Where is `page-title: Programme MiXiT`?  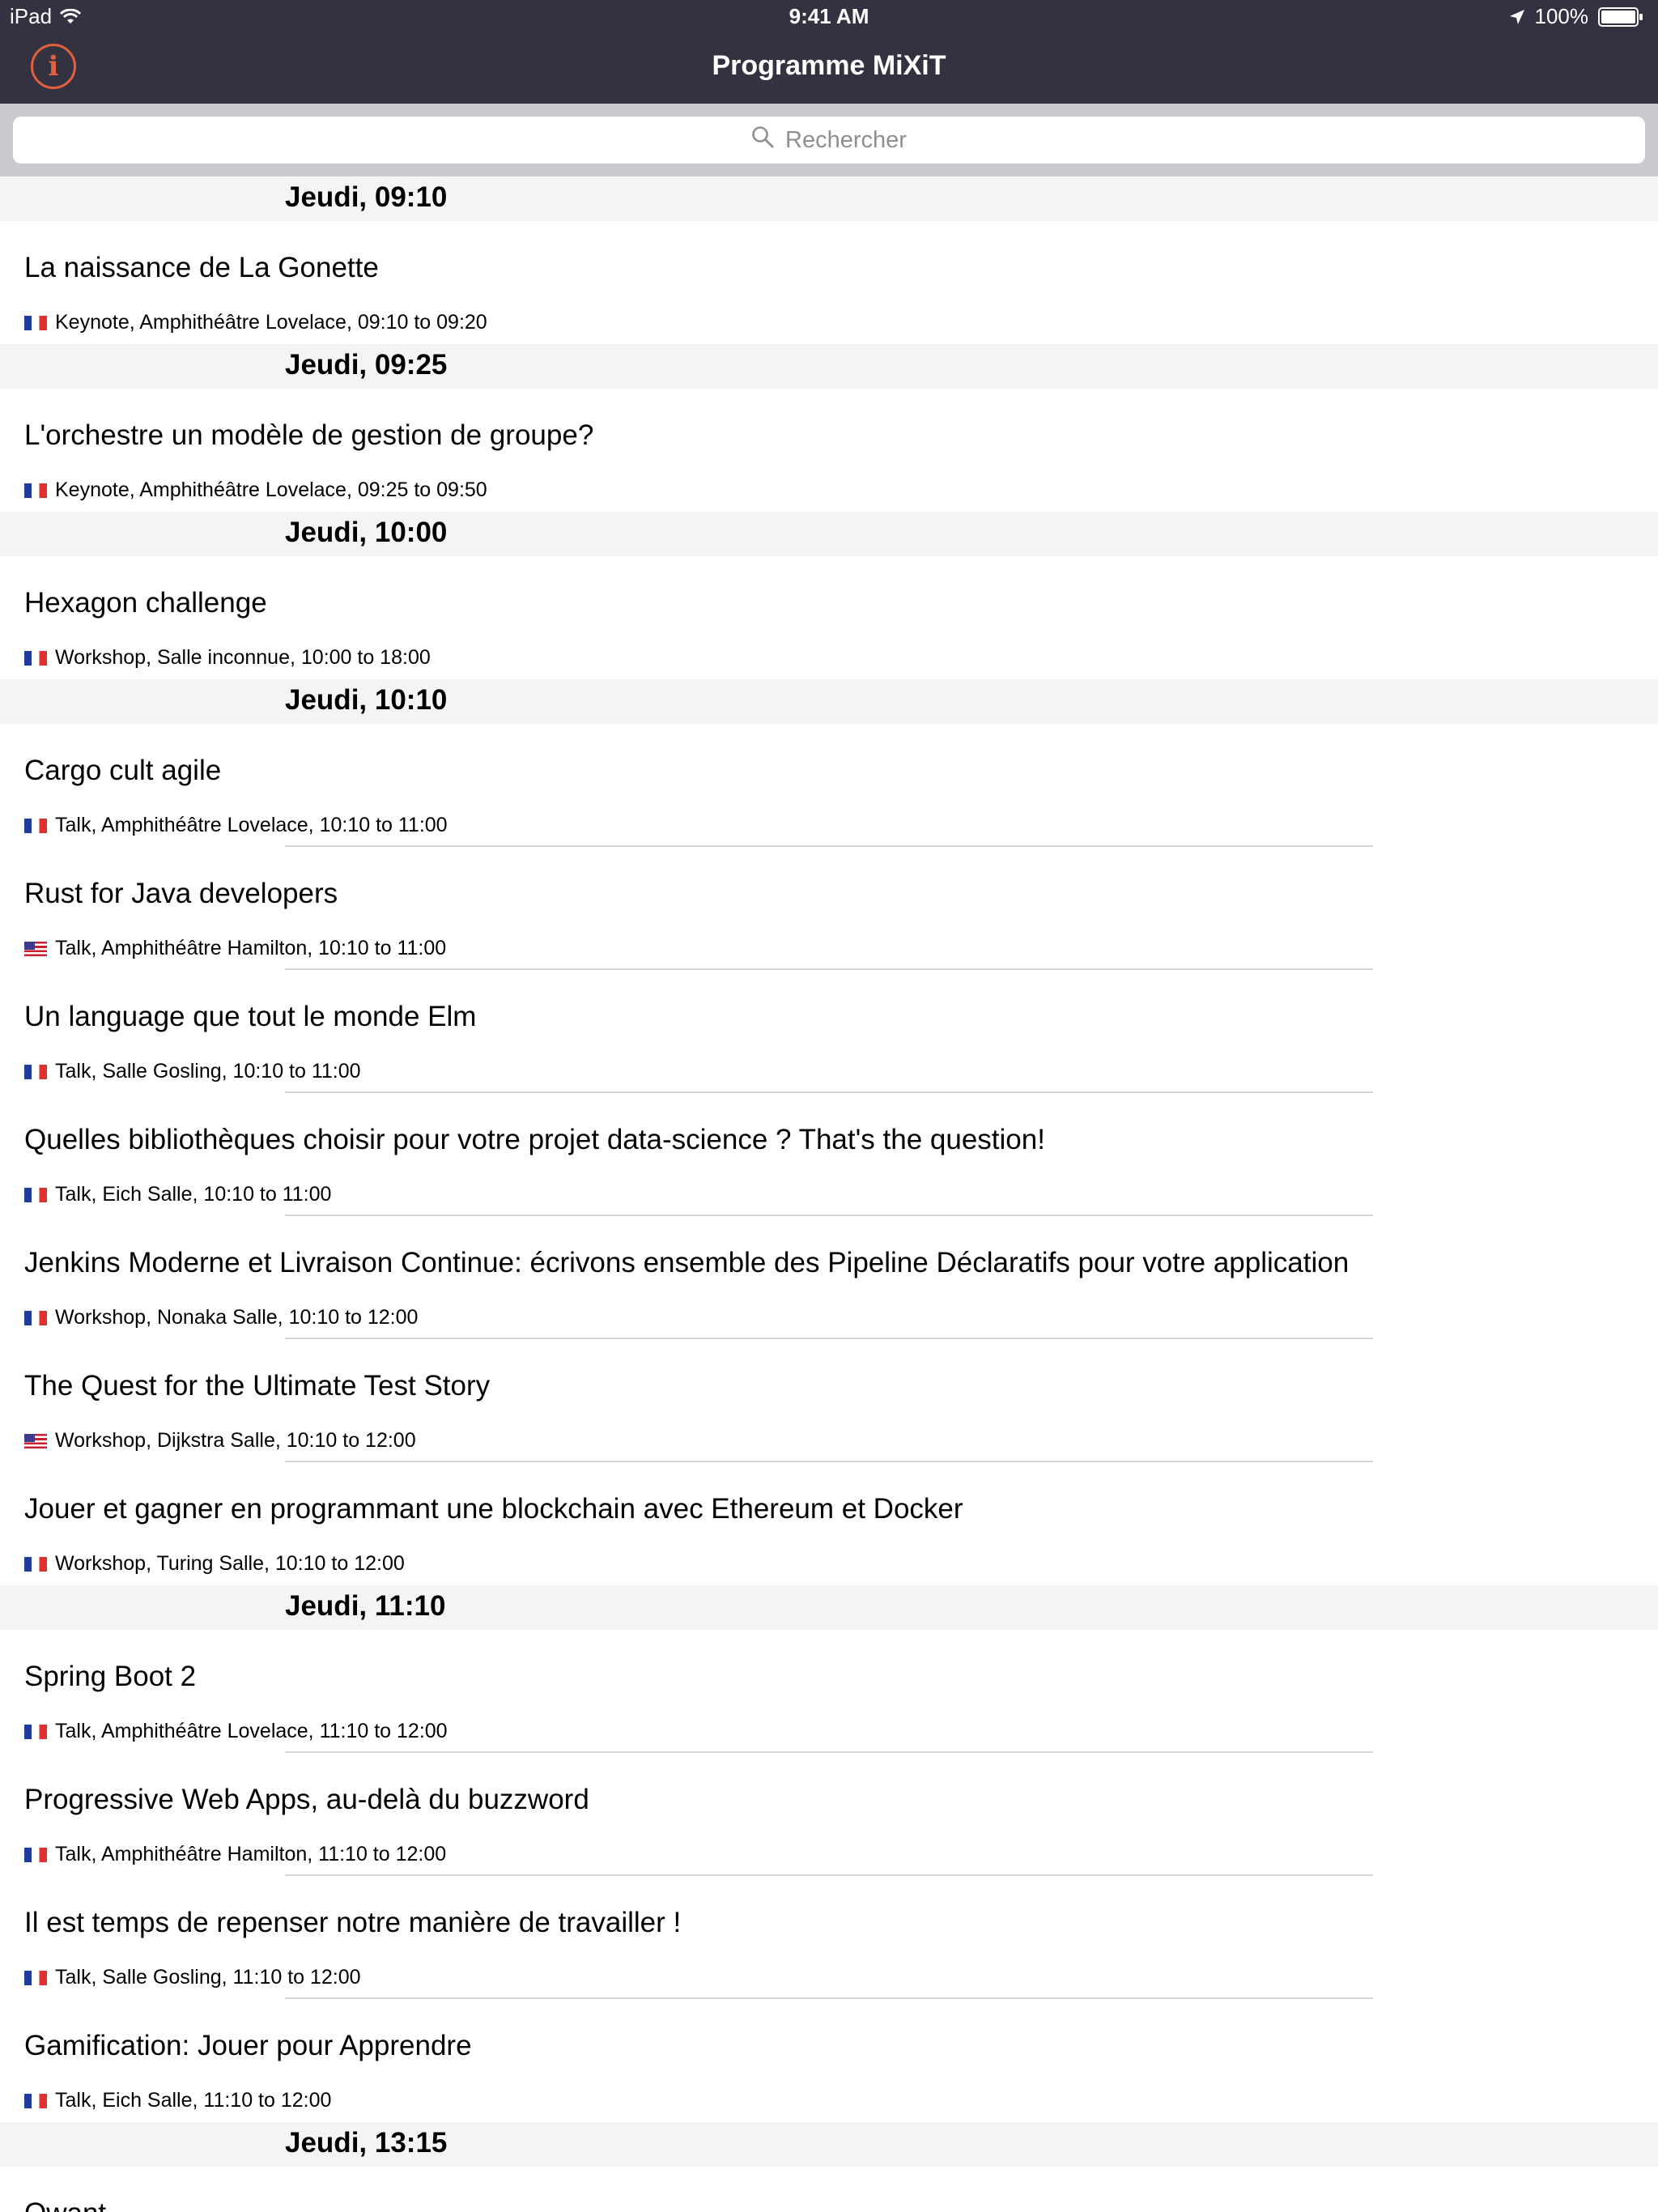
page-title: Programme MiXiT is located at coordinates (829, 65).